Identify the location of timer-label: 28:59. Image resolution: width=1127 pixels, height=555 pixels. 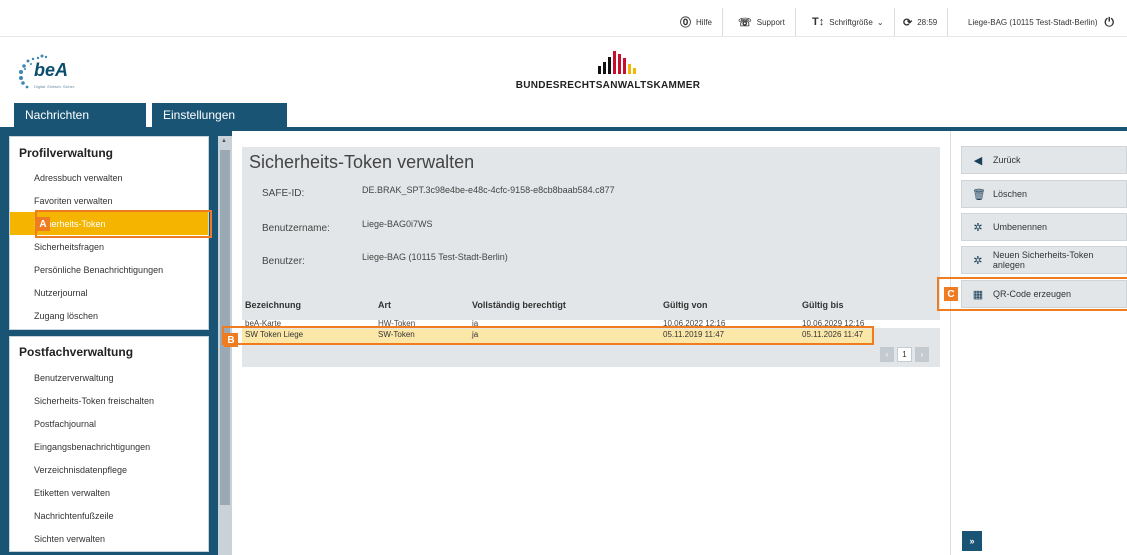
(927, 22).